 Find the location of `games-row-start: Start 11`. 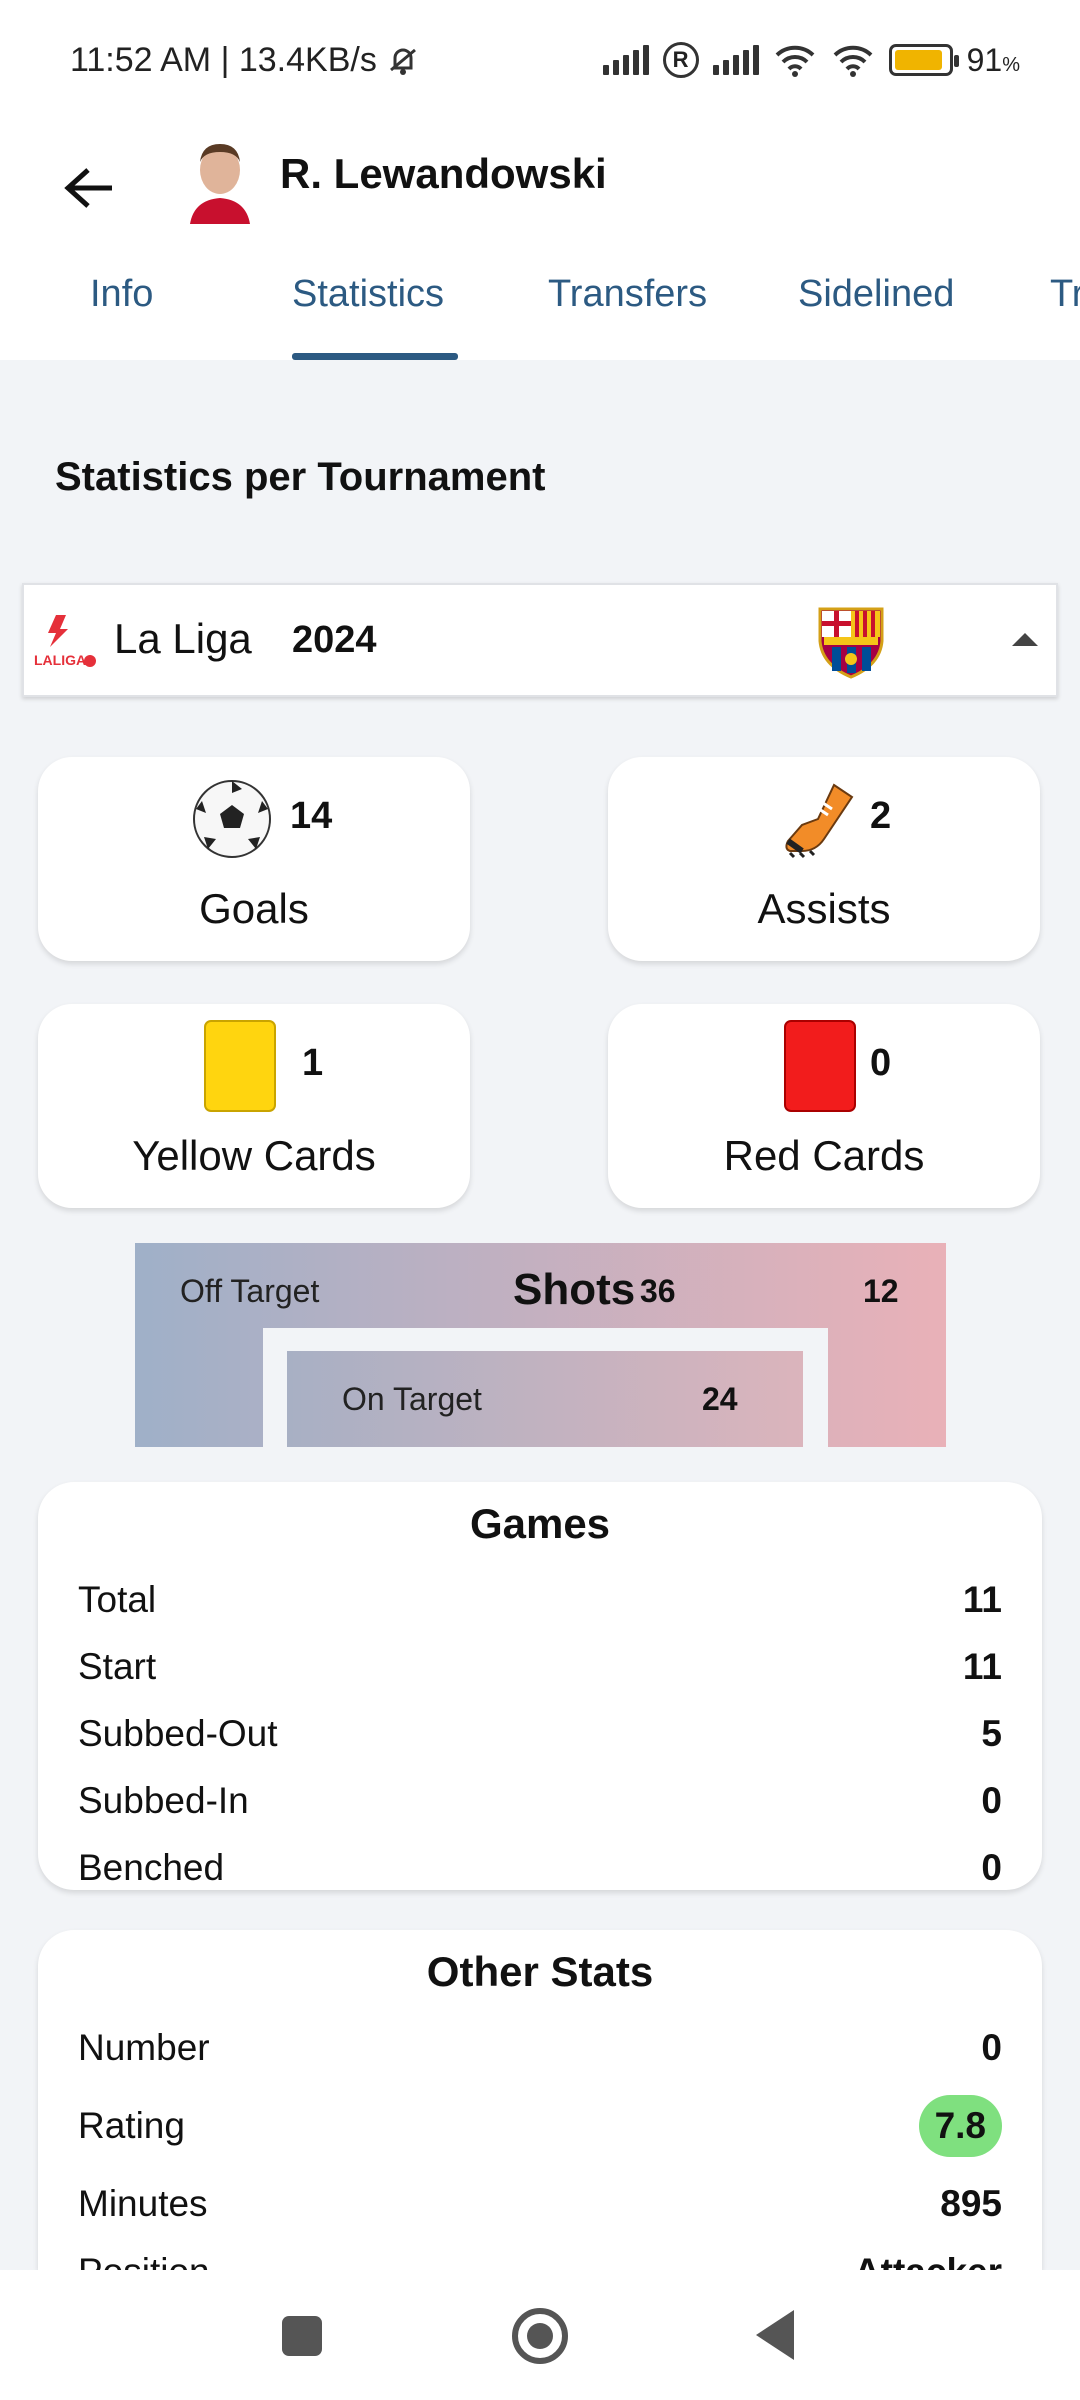

games-row-start: Start 11 is located at coordinates (540, 1666).